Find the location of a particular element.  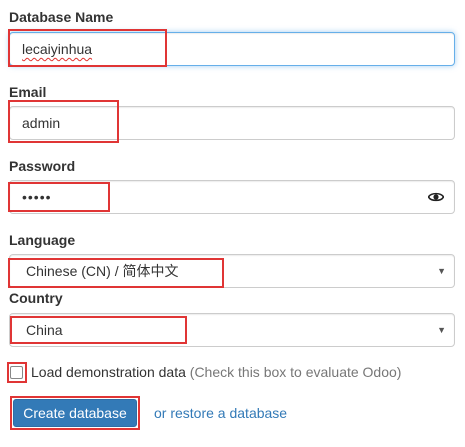

demo-data-checkbox is located at coordinates (16, 372).